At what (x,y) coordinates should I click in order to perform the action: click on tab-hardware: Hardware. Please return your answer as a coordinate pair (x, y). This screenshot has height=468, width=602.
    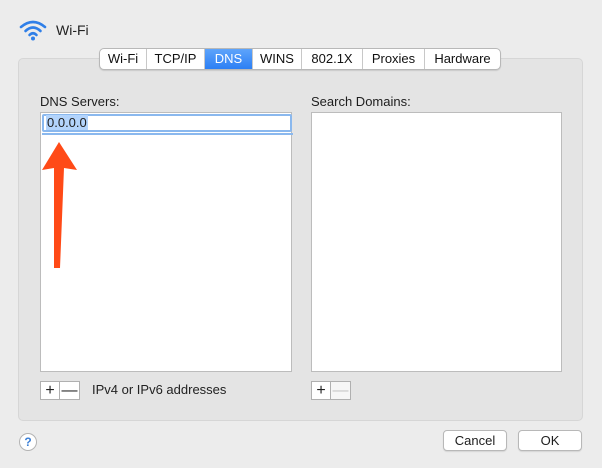
    Looking at the image, I should click on (462, 59).